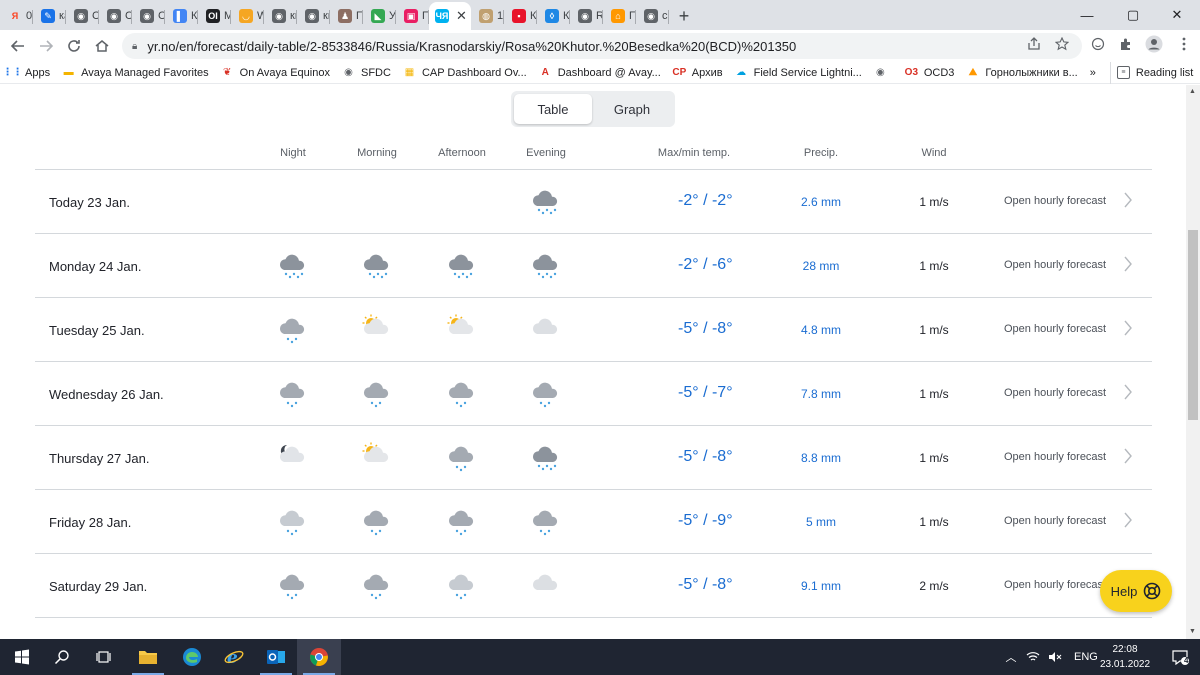 The height and width of the screenshot is (675, 1200). Describe the element at coordinates (722, 200) in the screenshot. I see `min-temp: -2°` at that location.